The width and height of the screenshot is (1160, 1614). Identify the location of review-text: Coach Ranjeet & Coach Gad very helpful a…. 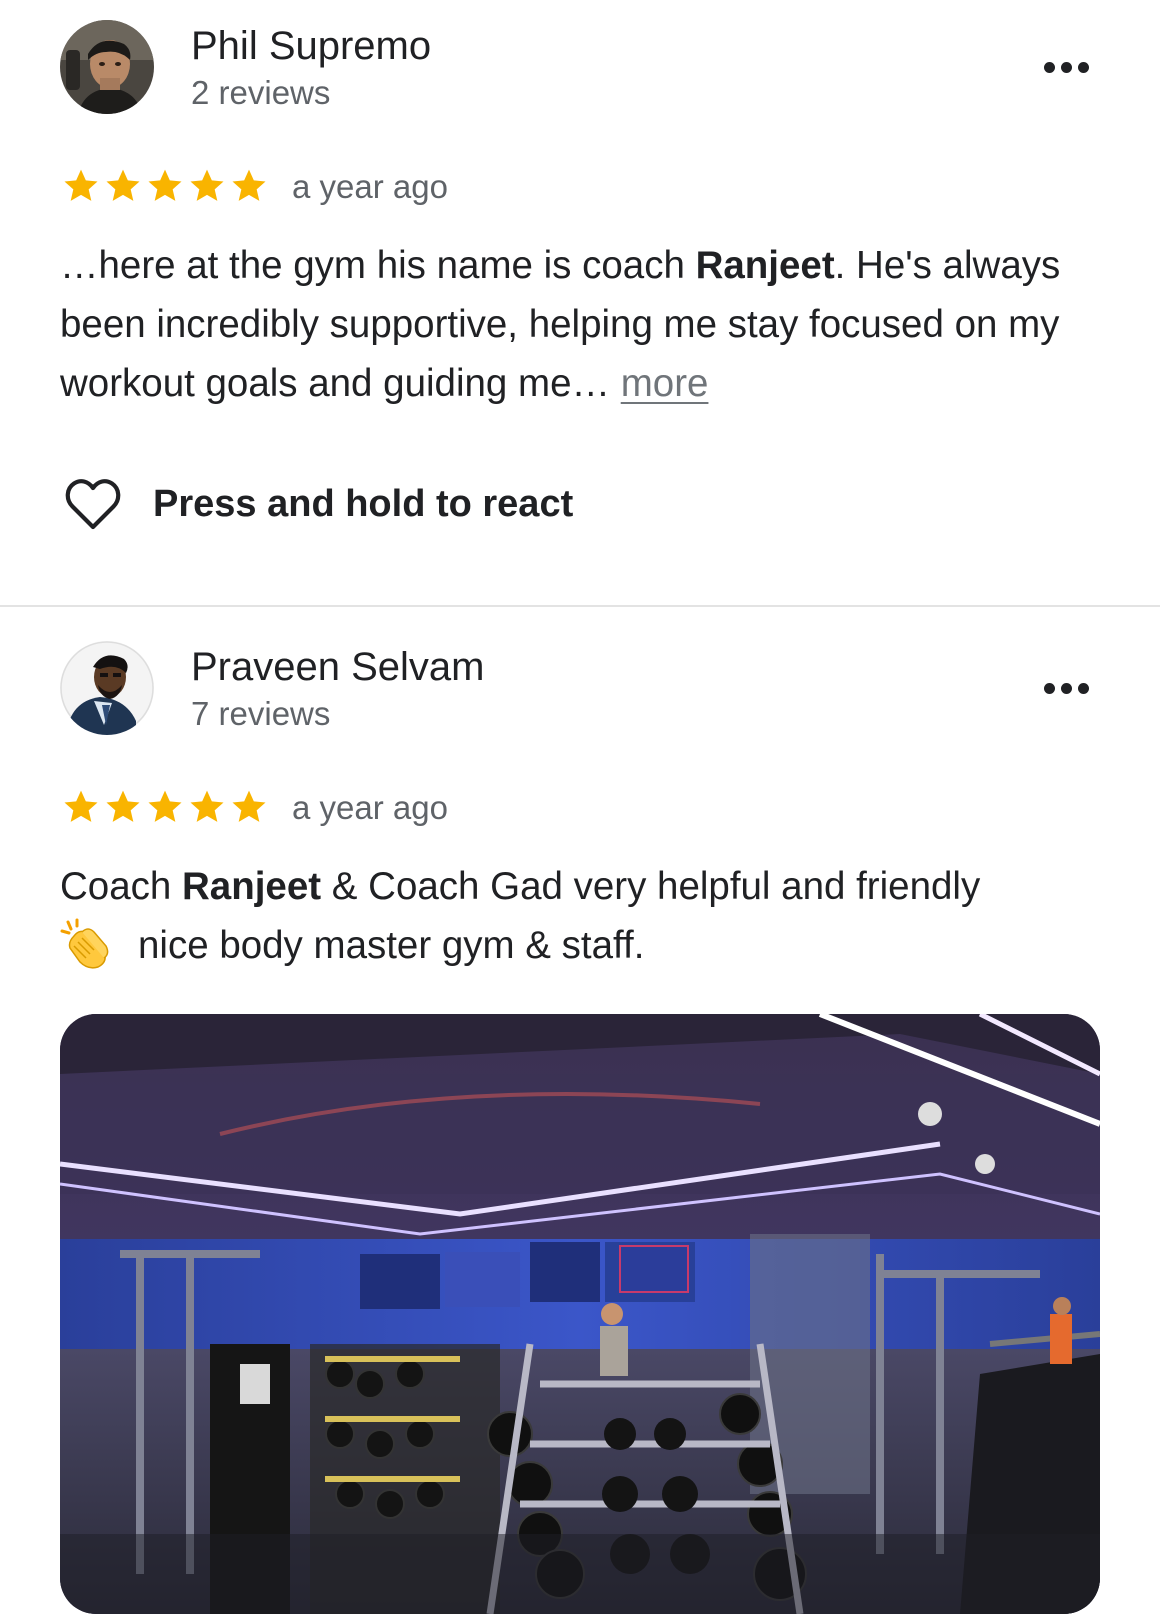
(580, 916).